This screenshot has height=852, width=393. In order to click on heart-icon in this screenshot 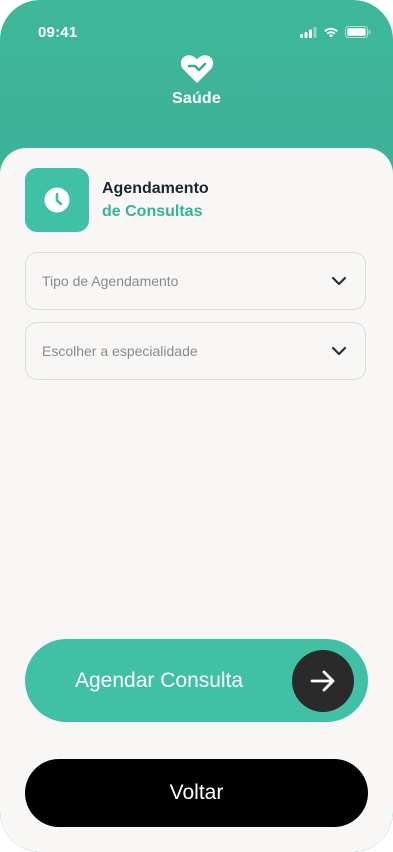, I will do `click(196, 69)`.